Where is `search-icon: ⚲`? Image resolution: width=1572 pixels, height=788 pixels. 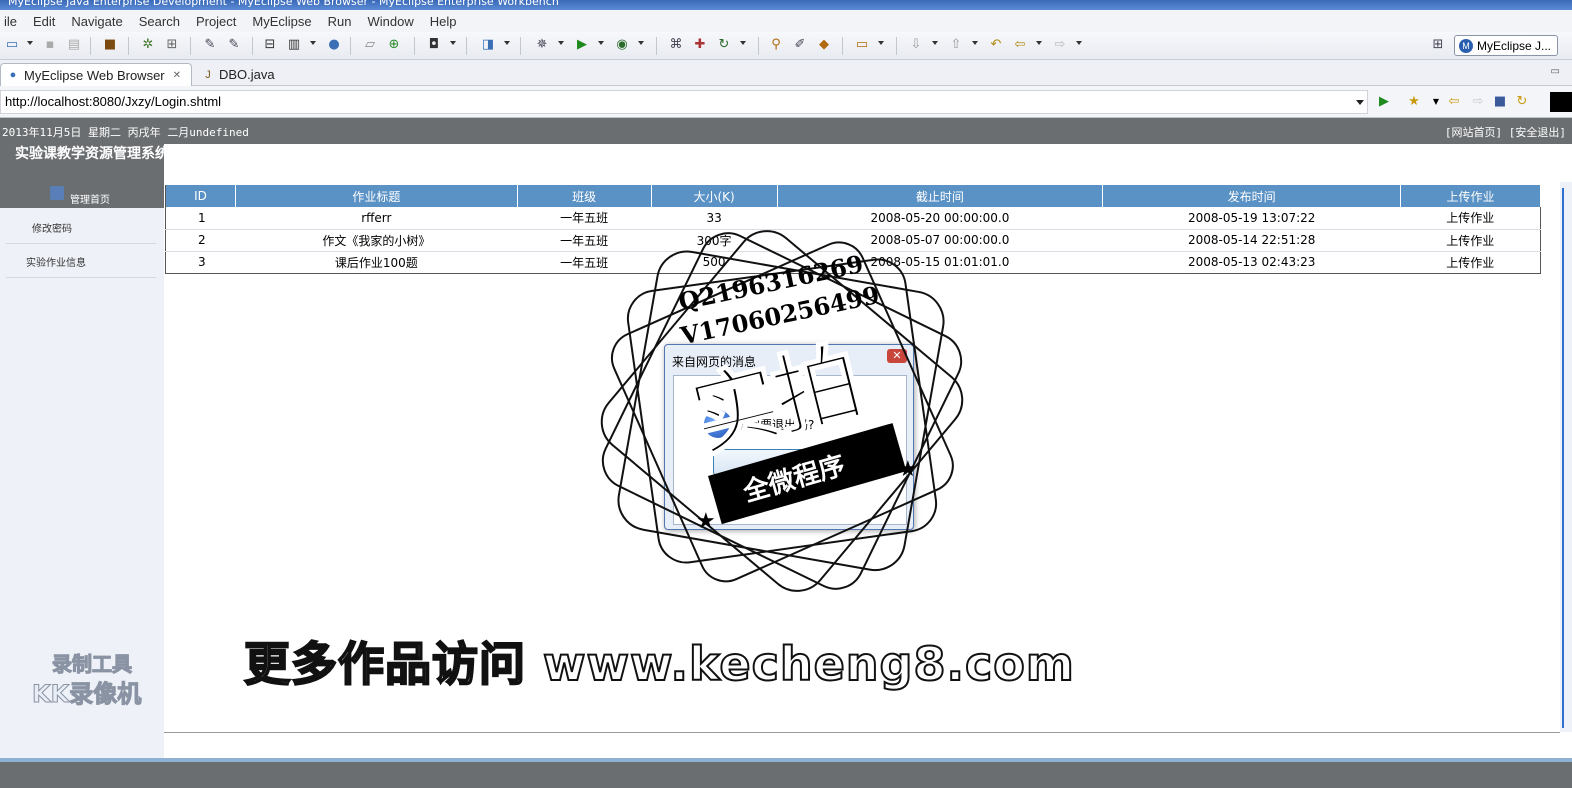 search-icon: ⚲ is located at coordinates (776, 45).